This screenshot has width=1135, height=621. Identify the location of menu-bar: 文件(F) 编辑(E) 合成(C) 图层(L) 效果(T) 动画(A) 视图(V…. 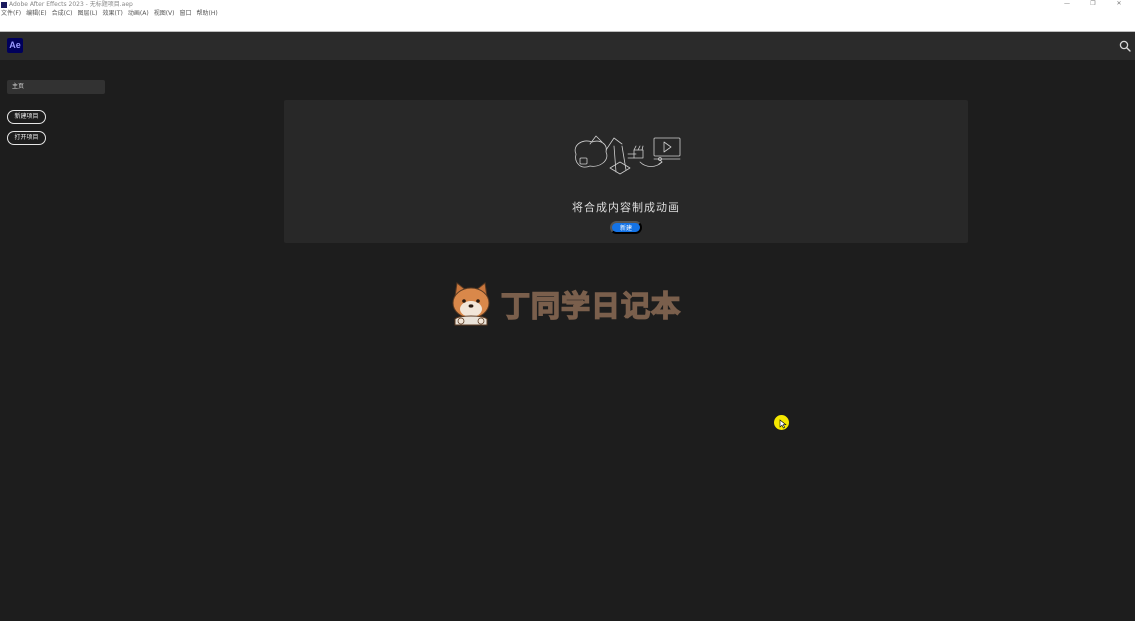
(567, 13).